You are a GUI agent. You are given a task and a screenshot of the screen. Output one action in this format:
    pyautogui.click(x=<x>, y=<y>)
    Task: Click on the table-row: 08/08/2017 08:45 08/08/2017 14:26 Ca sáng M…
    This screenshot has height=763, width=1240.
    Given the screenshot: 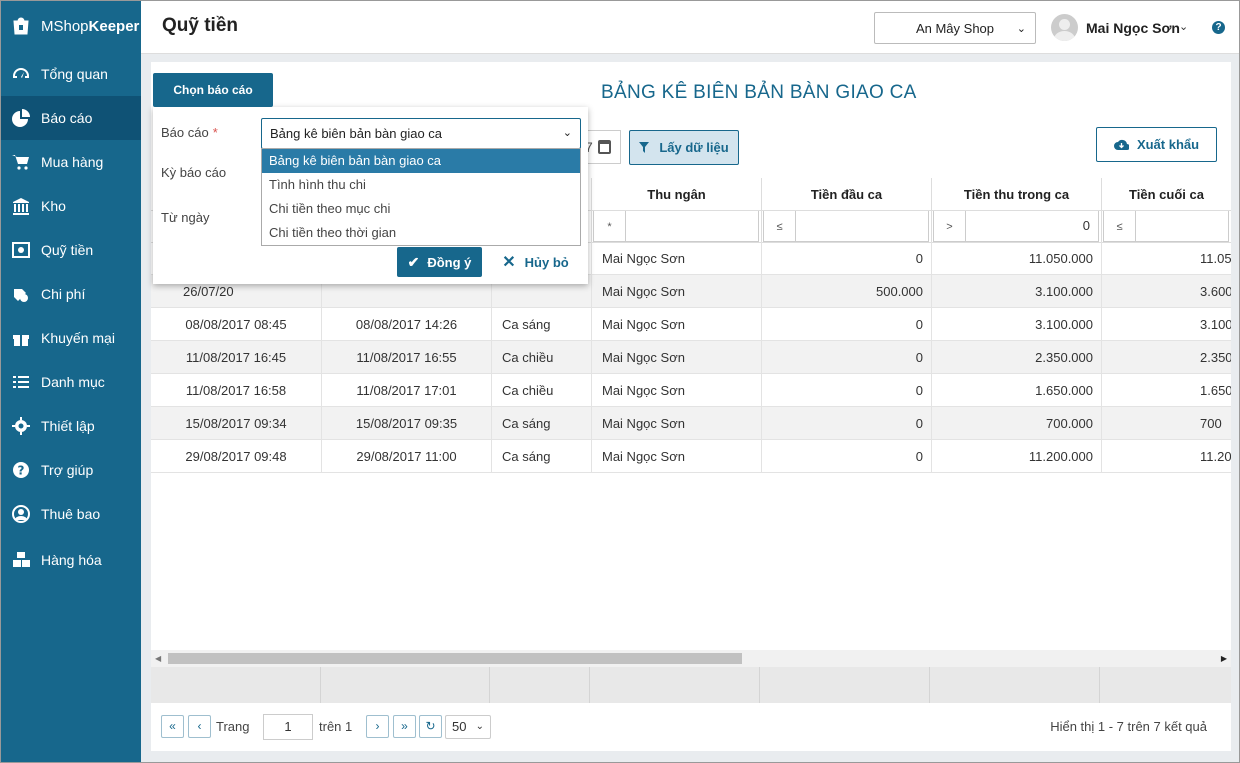 What is the action you would take?
    pyautogui.click(x=691, y=324)
    